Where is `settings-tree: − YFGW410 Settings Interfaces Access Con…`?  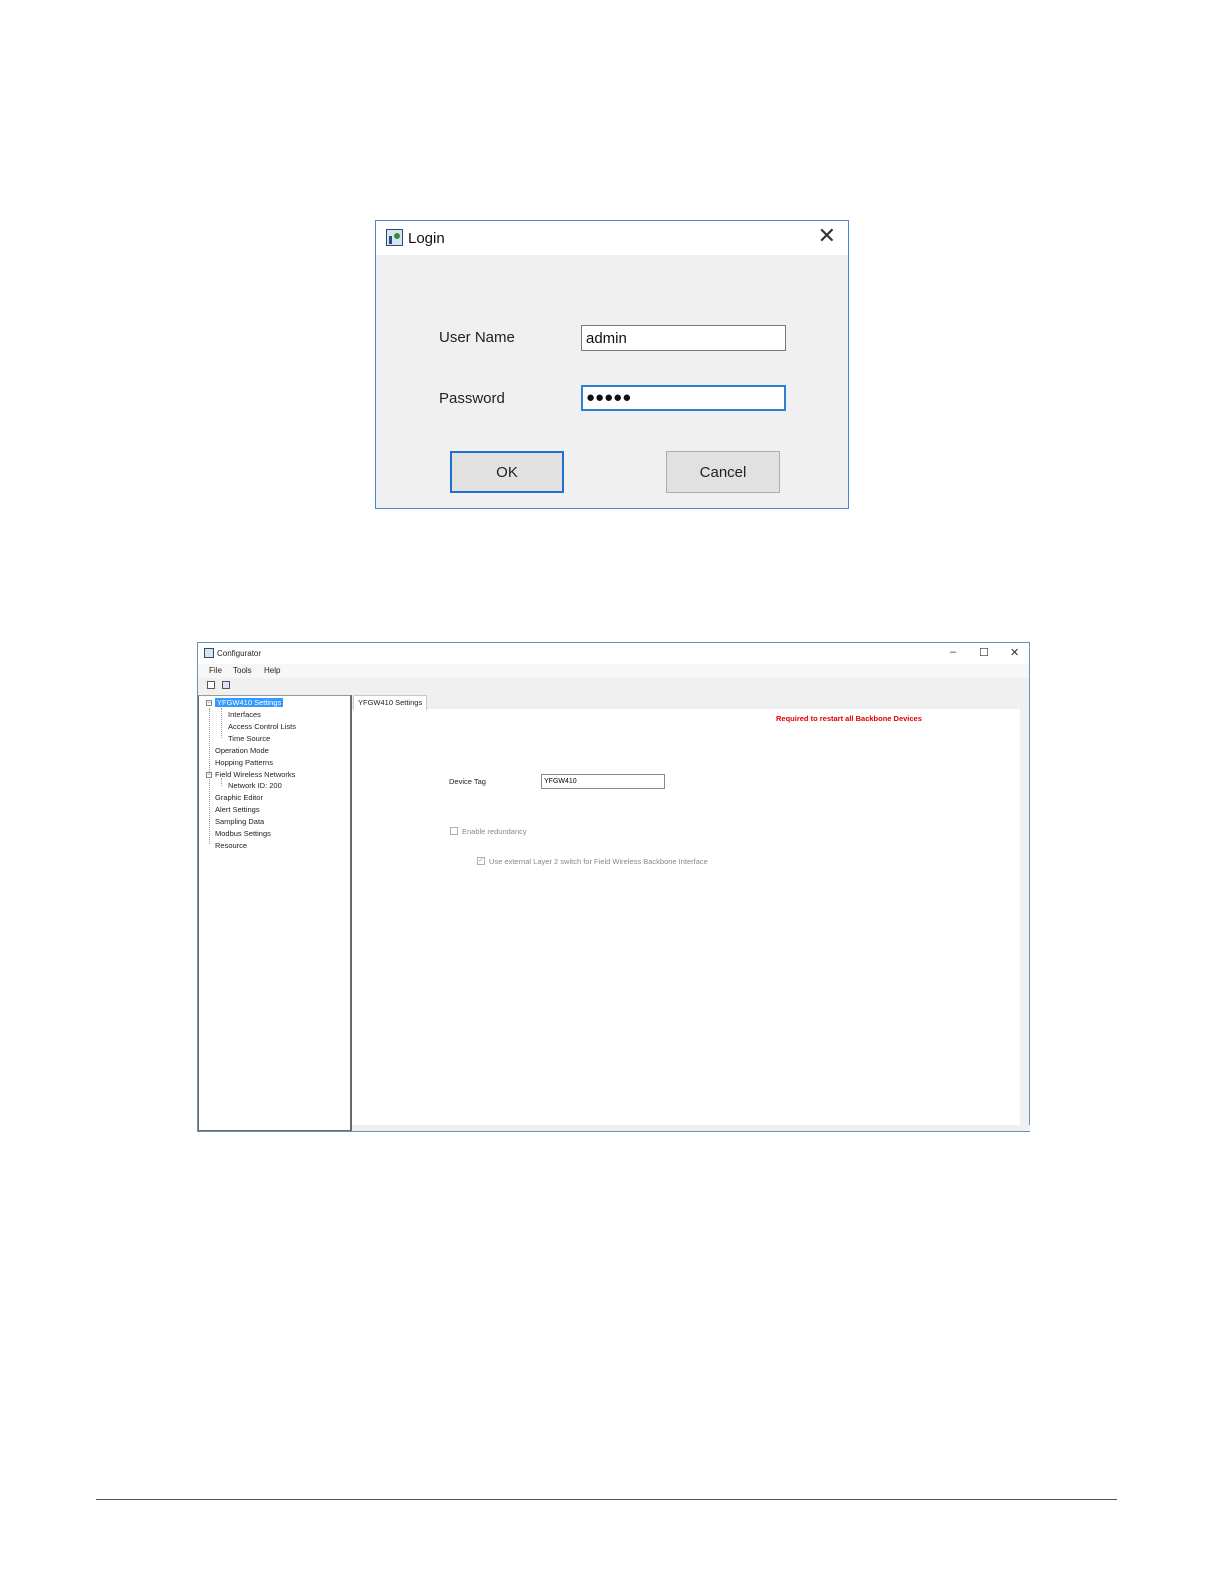
settings-tree: − YFGW410 Settings Interfaces Access Con… is located at coordinates (274, 913).